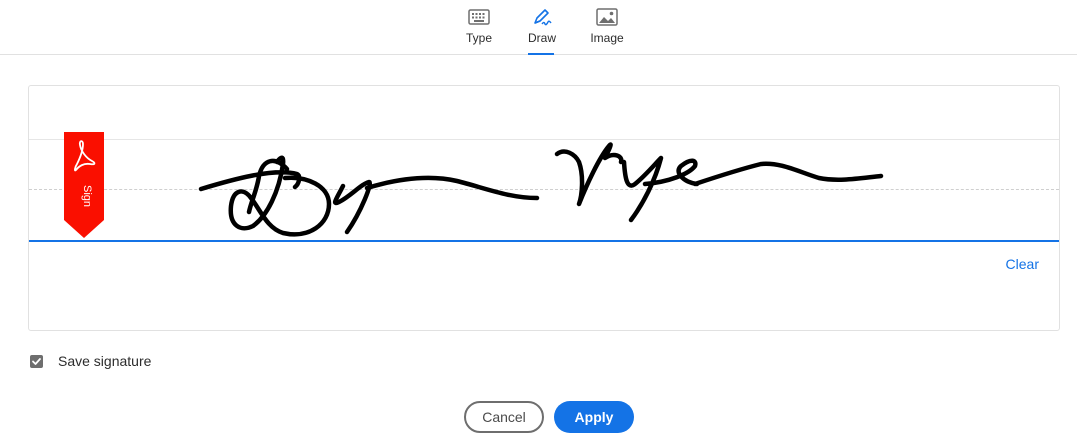 This screenshot has width=1077, height=441. I want to click on tab-image: Image, so click(607, 27).